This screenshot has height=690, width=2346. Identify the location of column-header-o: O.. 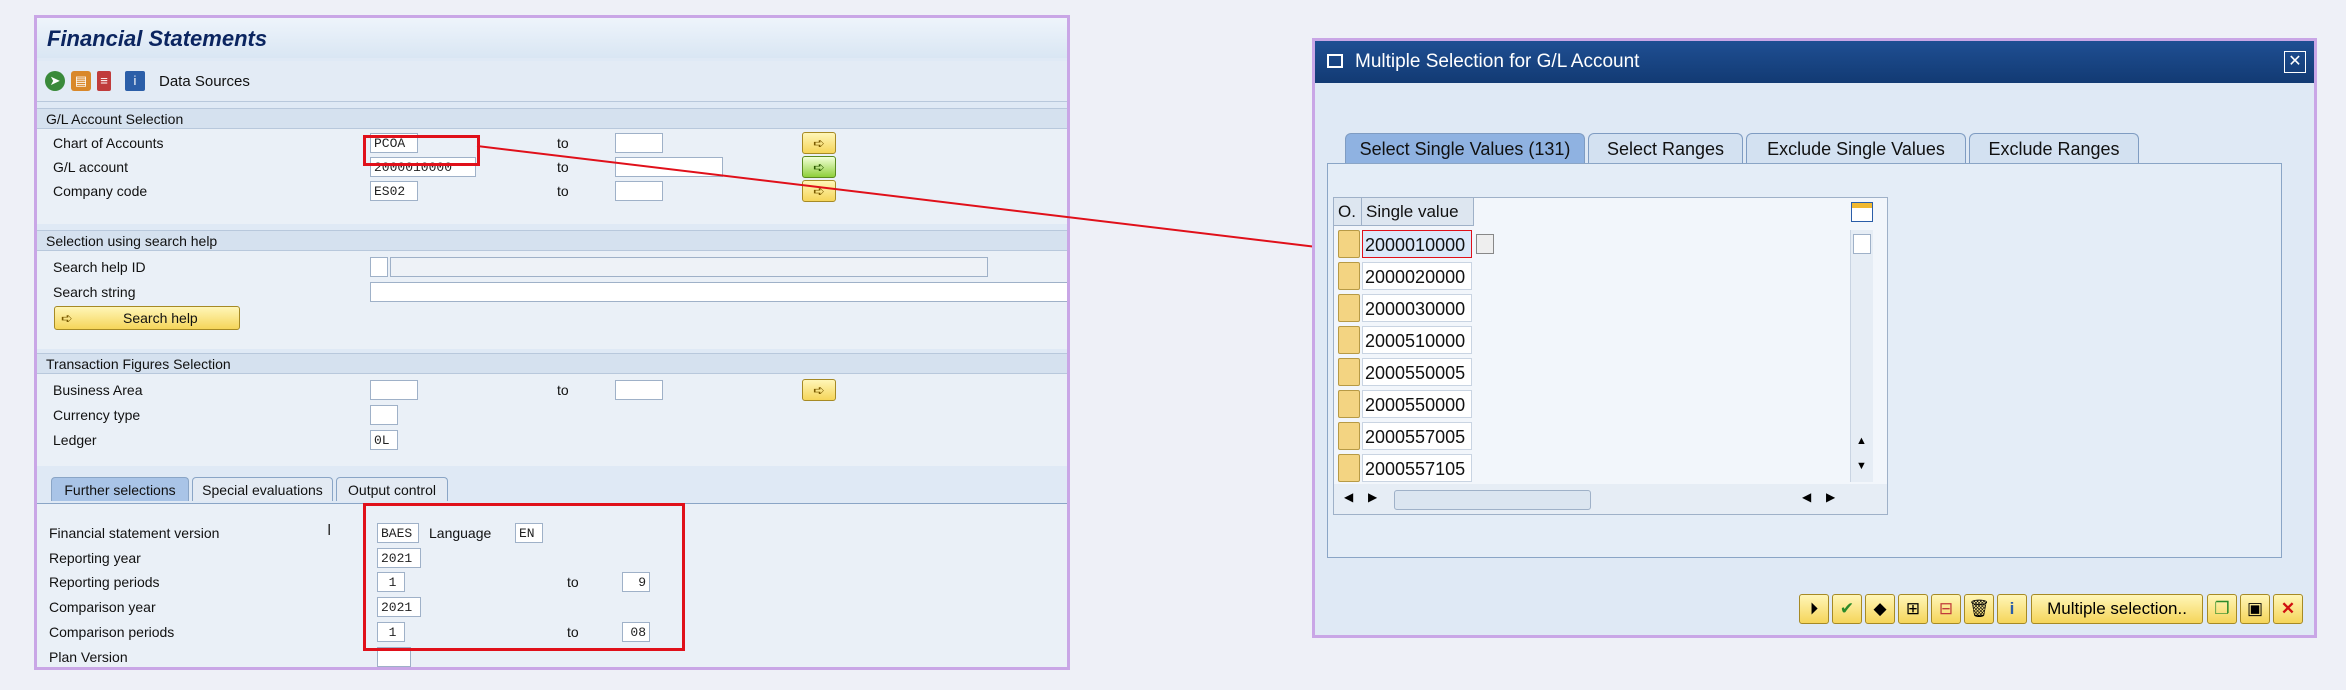
(1348, 212).